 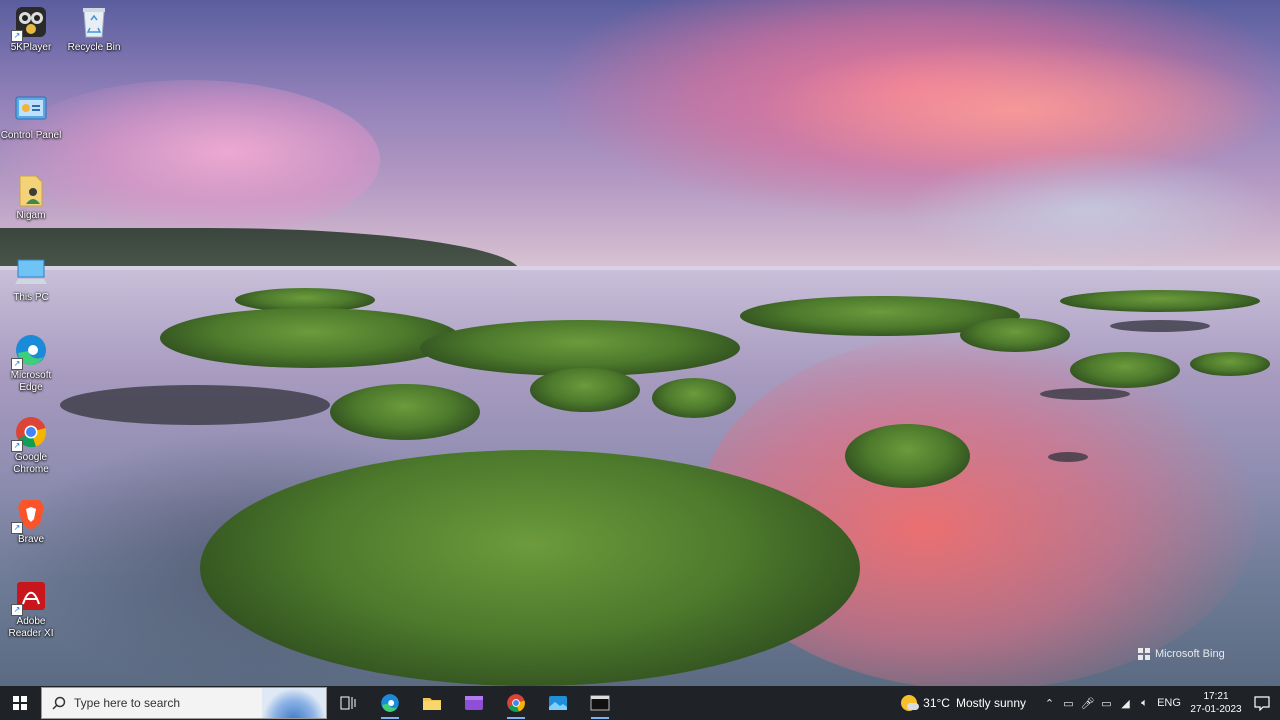 I want to click on search-icon, so click(x=59, y=703).